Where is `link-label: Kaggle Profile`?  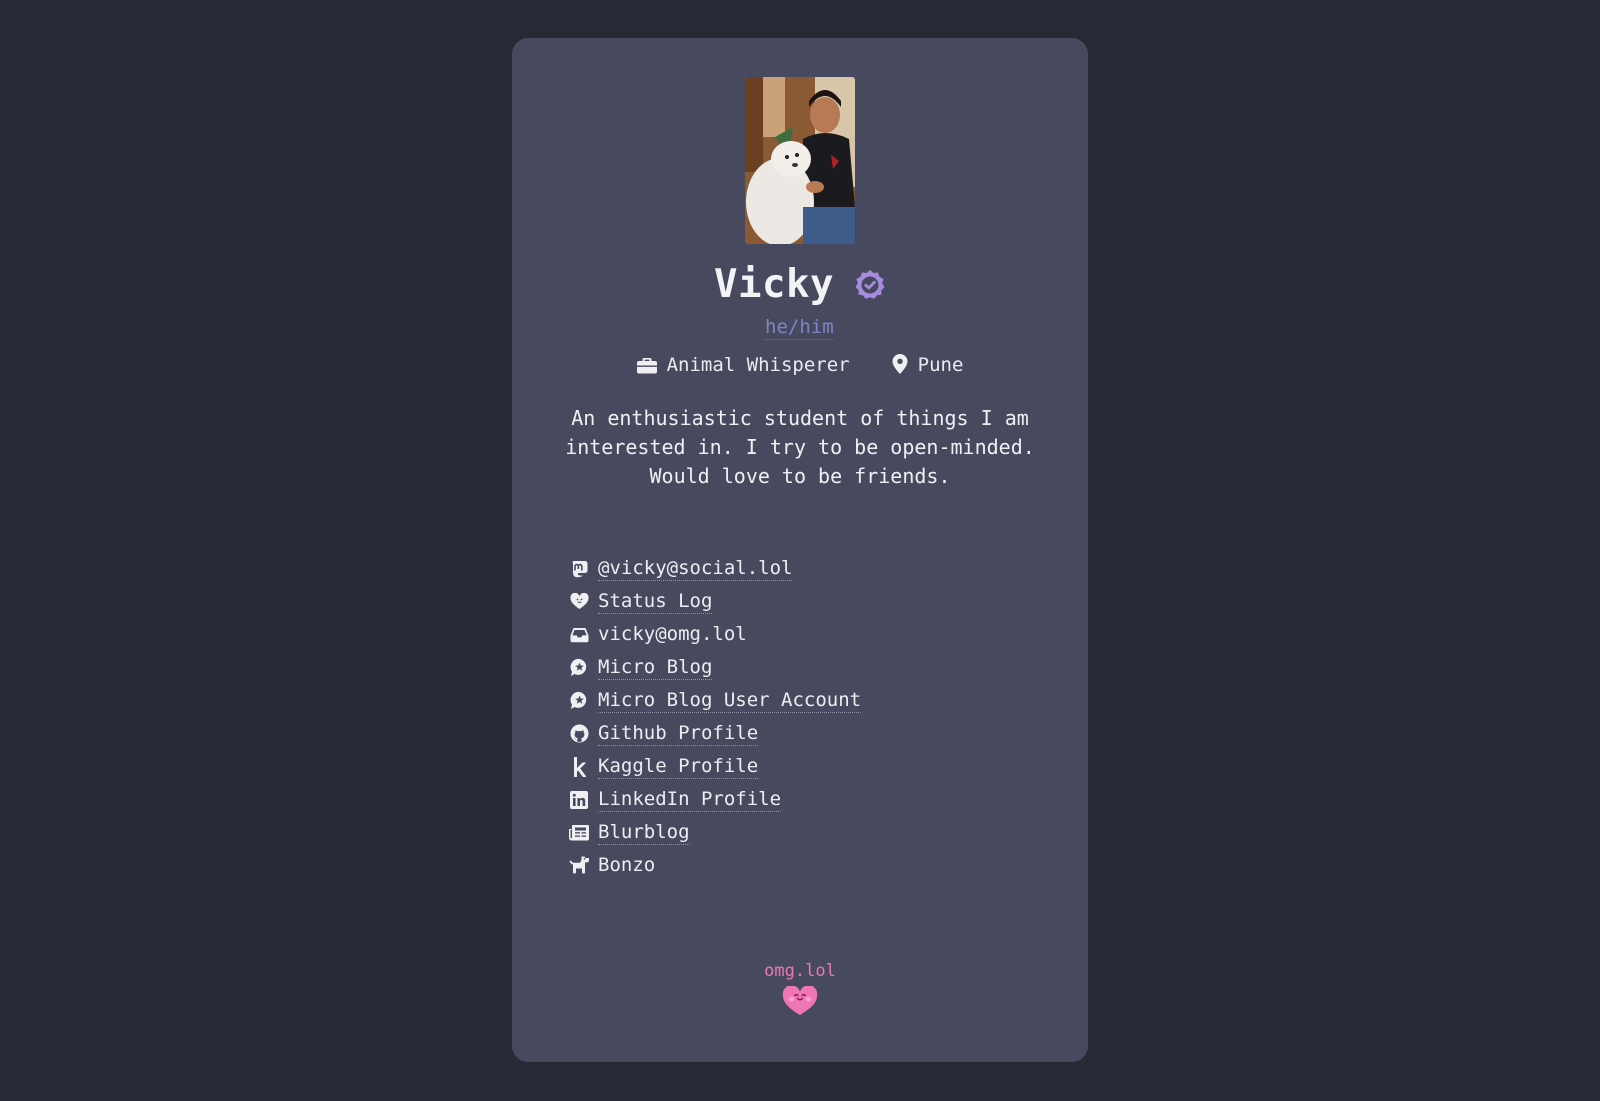
link-label: Kaggle Profile is located at coordinates (678, 766).